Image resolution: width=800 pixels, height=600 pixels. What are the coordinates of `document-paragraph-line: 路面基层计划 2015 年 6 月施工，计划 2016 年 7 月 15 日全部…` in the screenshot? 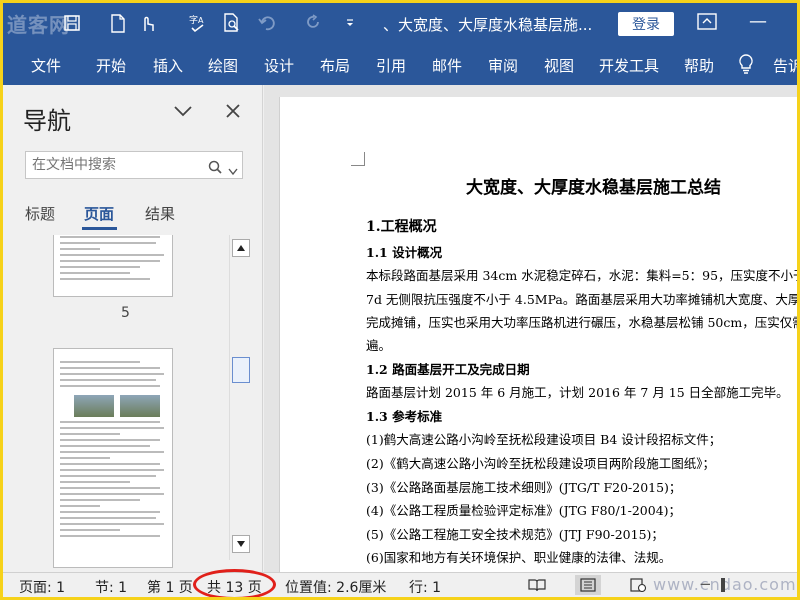 It's located at (577, 392).